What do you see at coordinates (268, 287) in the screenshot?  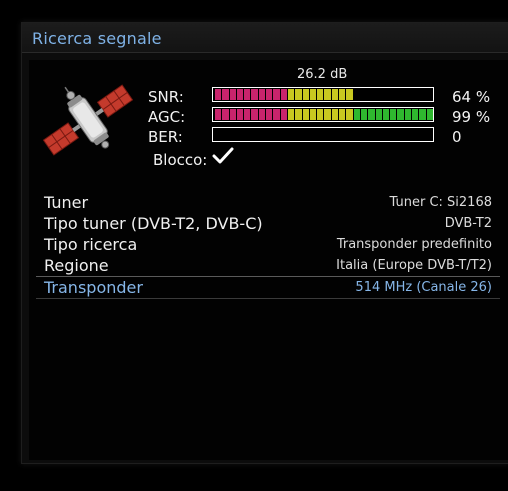 I see `transponder-row: Transponder 514 MHz (Canale 26)` at bounding box center [268, 287].